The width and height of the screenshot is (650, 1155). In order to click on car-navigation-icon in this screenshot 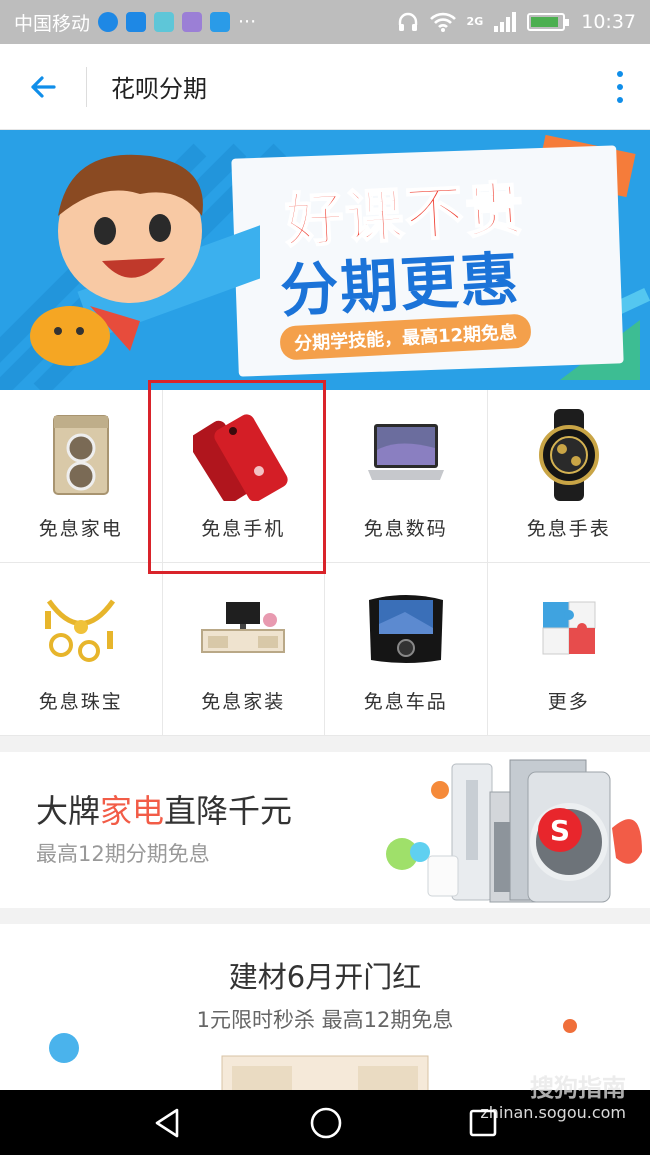, I will do `click(406, 628)`.